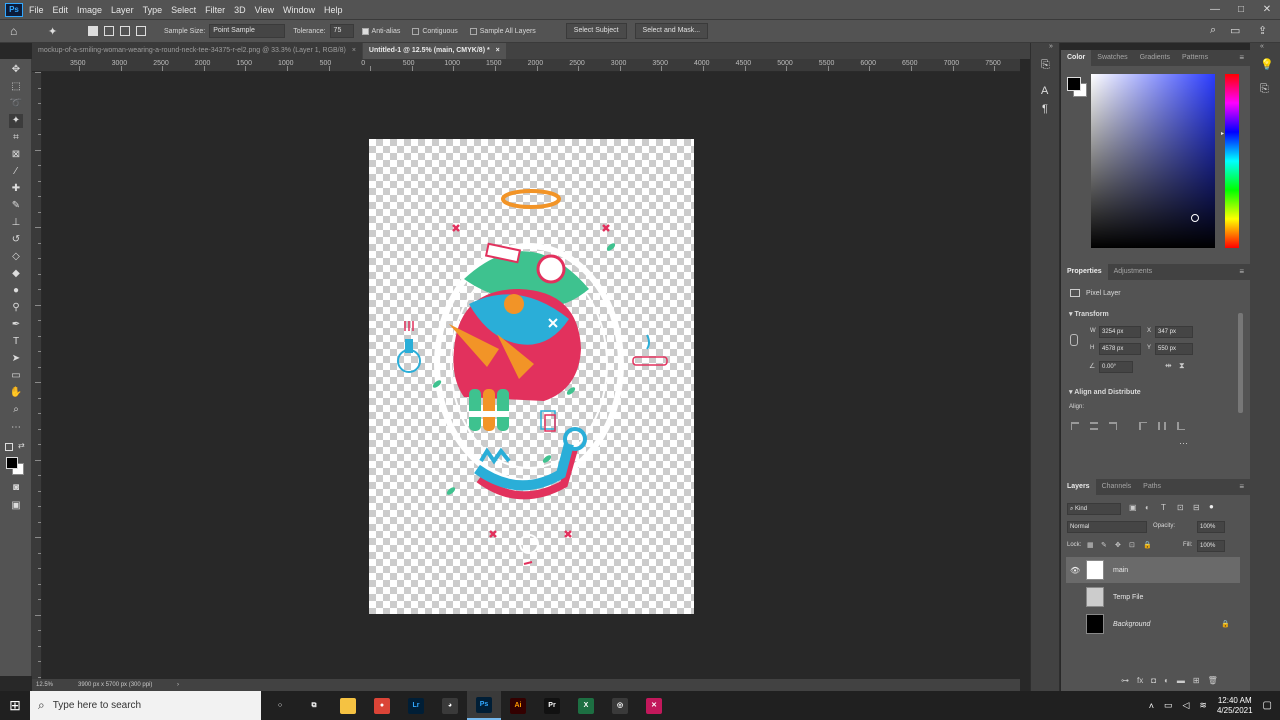 The image size is (1280, 720). Describe the element at coordinates (484, 705) in the screenshot. I see `taskbar-app-photoshop: Ps` at that location.